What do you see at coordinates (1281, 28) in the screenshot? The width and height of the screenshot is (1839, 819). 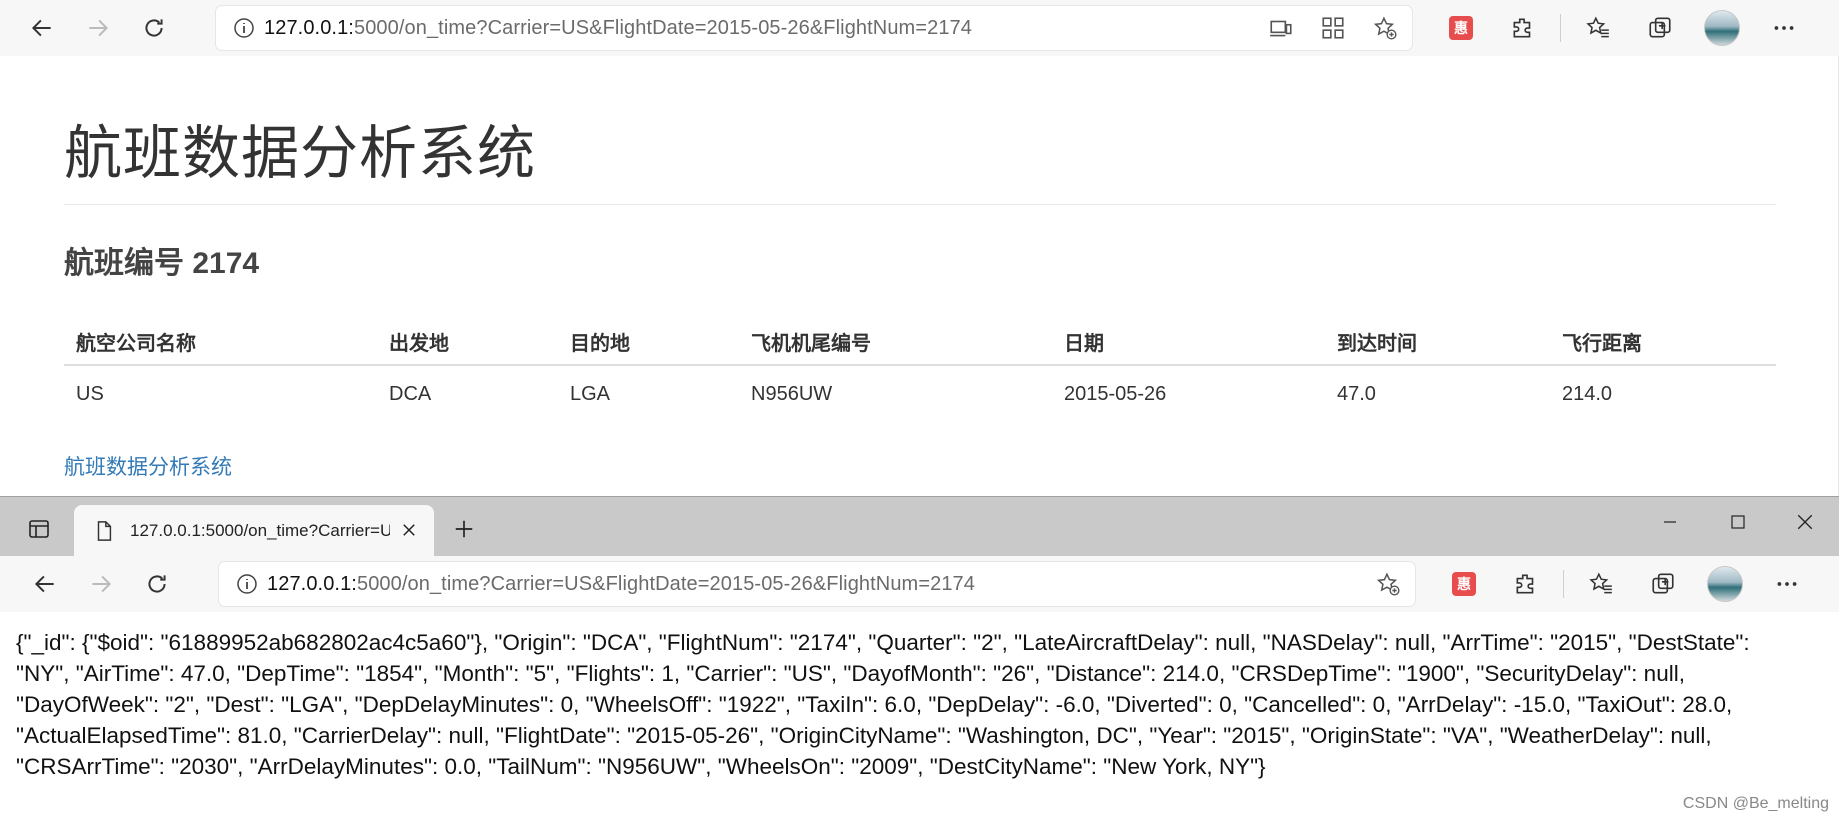 I see `device-icon` at bounding box center [1281, 28].